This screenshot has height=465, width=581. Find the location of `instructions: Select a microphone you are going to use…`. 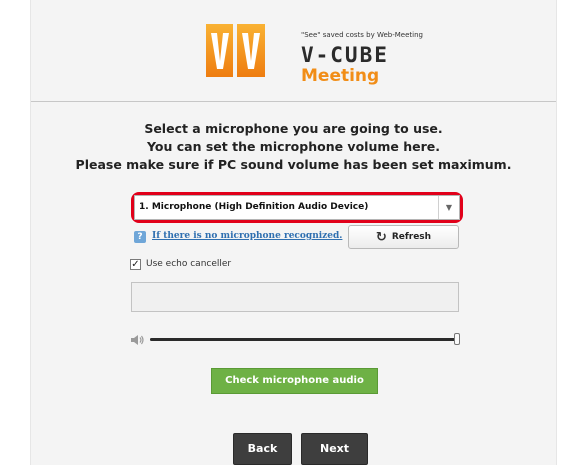

instructions: Select a microphone you are going to use… is located at coordinates (293, 147).